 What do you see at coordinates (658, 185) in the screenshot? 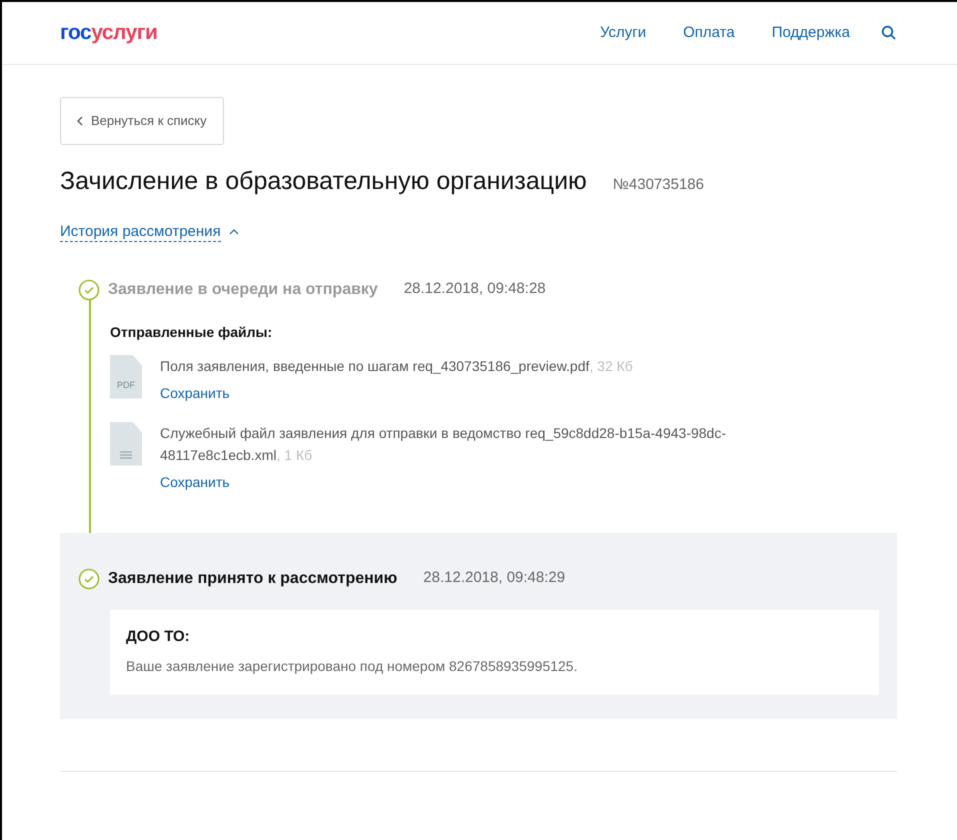
I see `order-number: №430735186` at bounding box center [658, 185].